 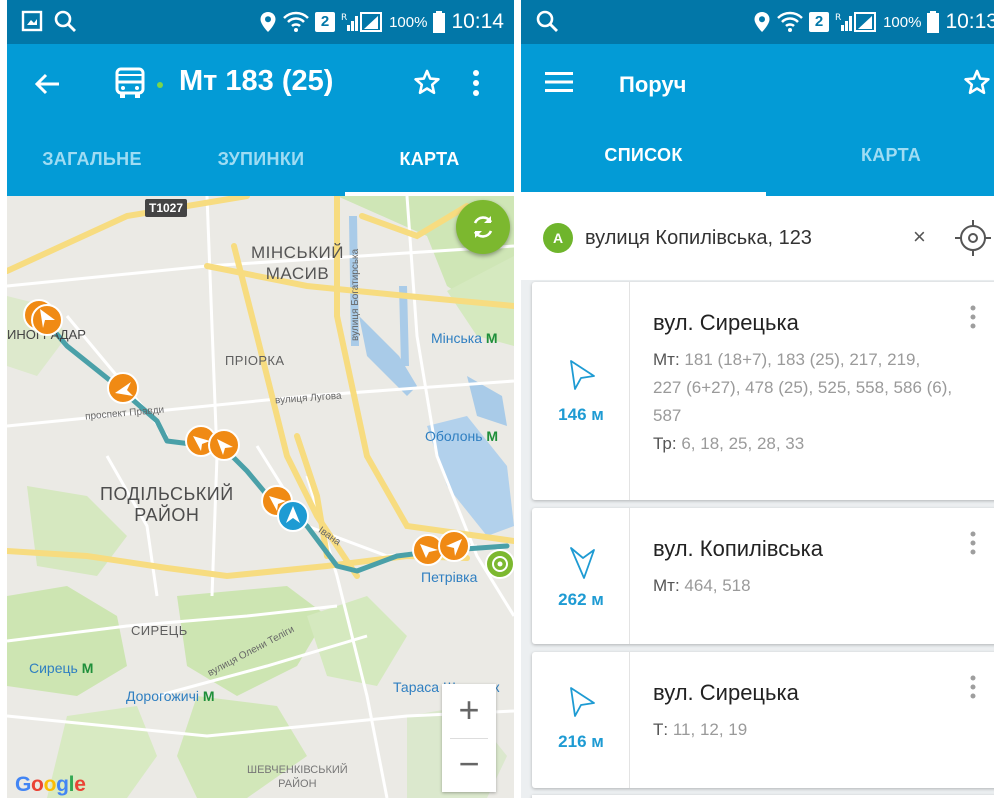 I want to click on stop-routes: Т: 11, 12, 19, so click(x=803, y=730).